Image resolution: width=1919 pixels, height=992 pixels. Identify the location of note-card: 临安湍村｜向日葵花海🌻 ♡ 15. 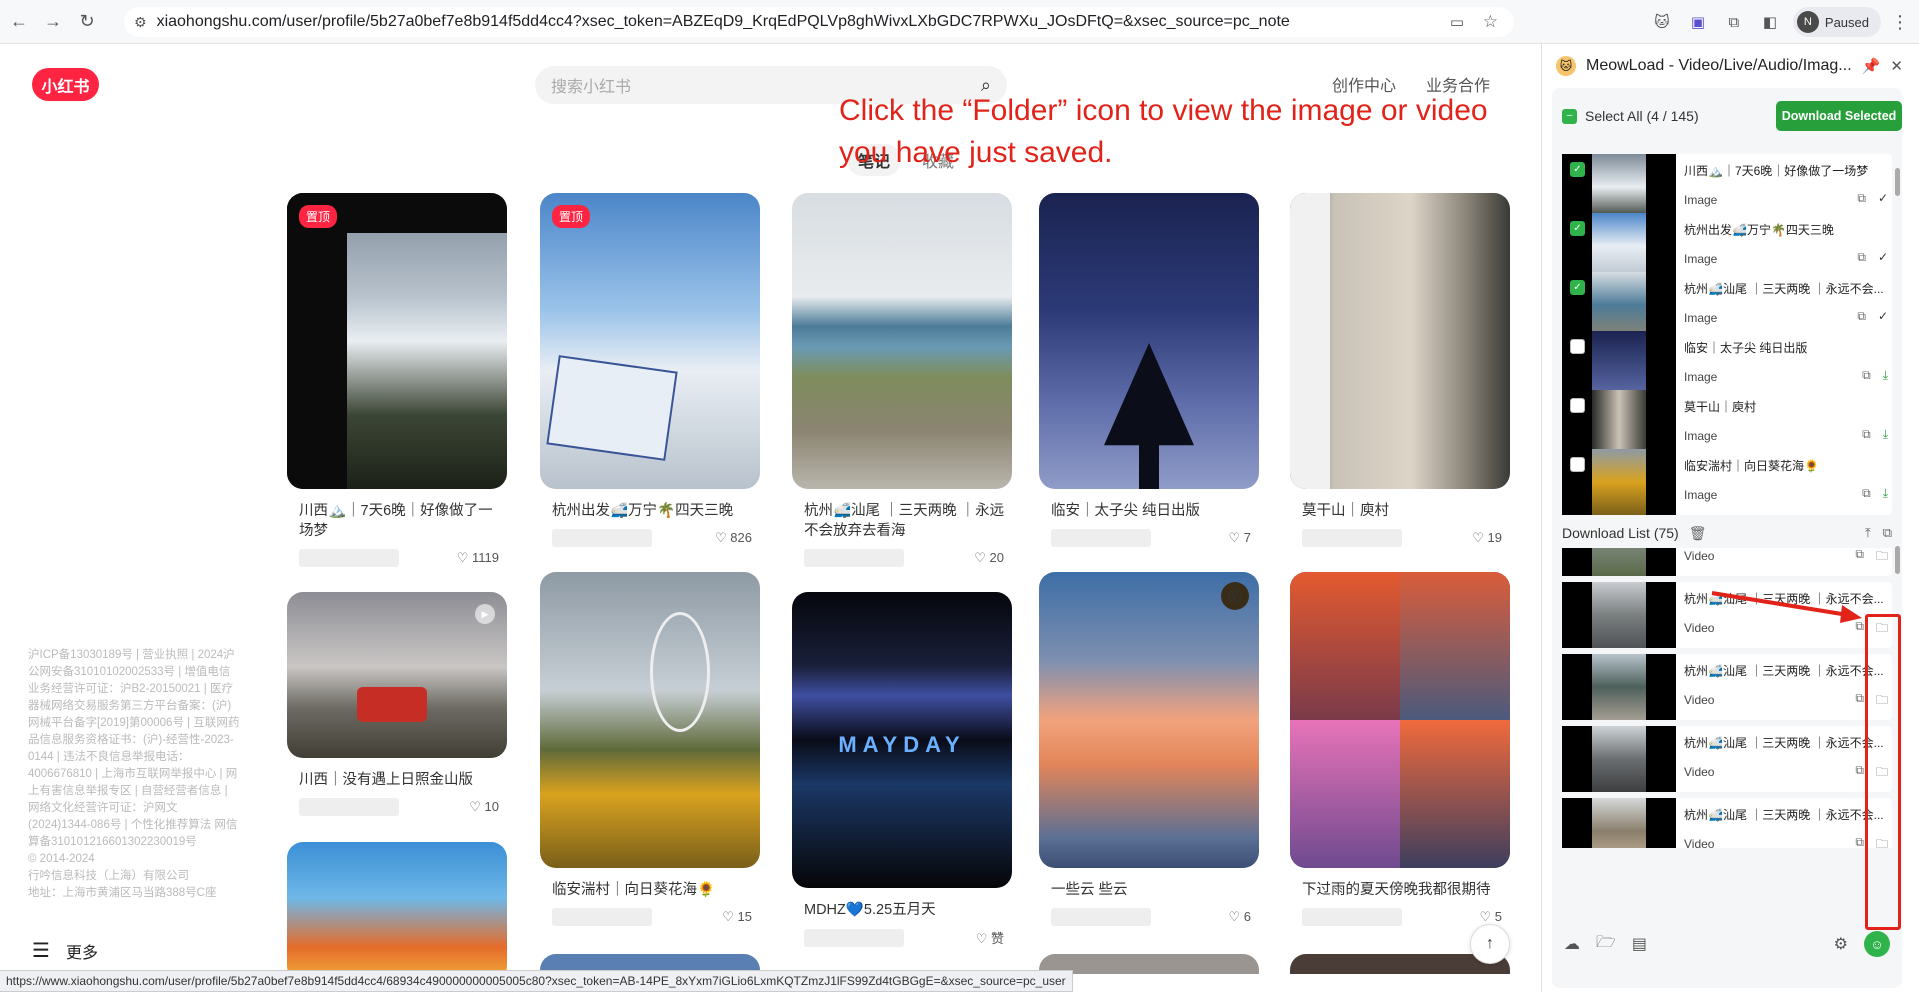
(651, 749).